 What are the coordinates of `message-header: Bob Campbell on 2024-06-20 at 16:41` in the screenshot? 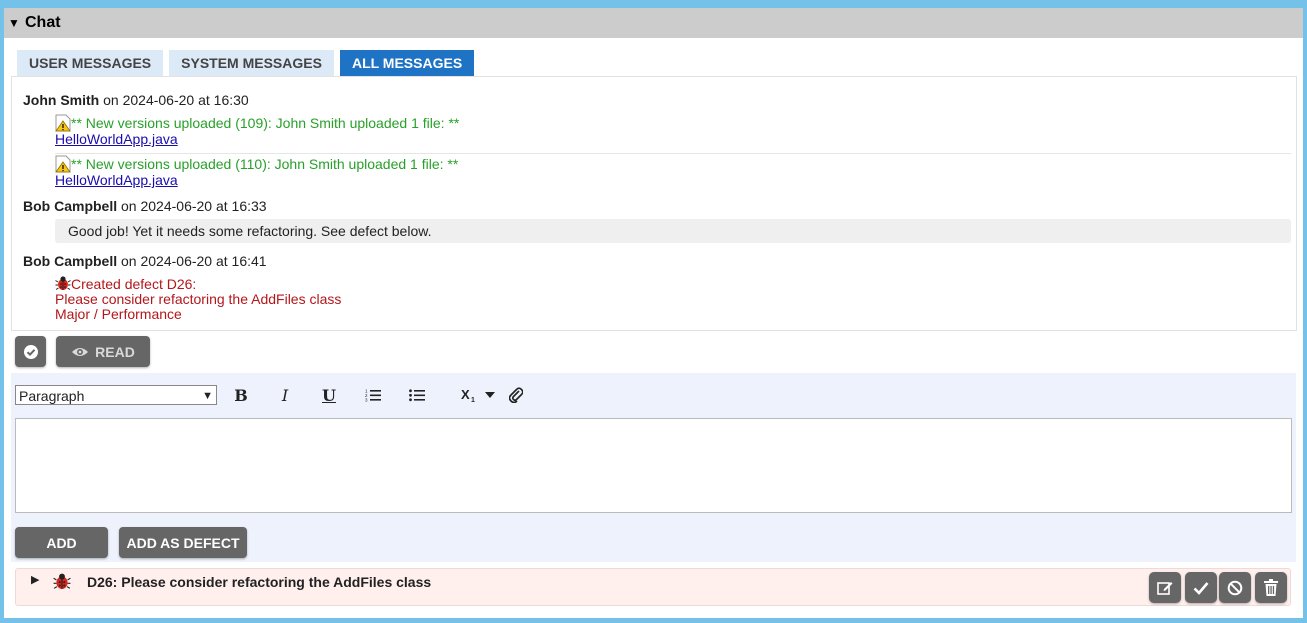 It's located at (145, 261).